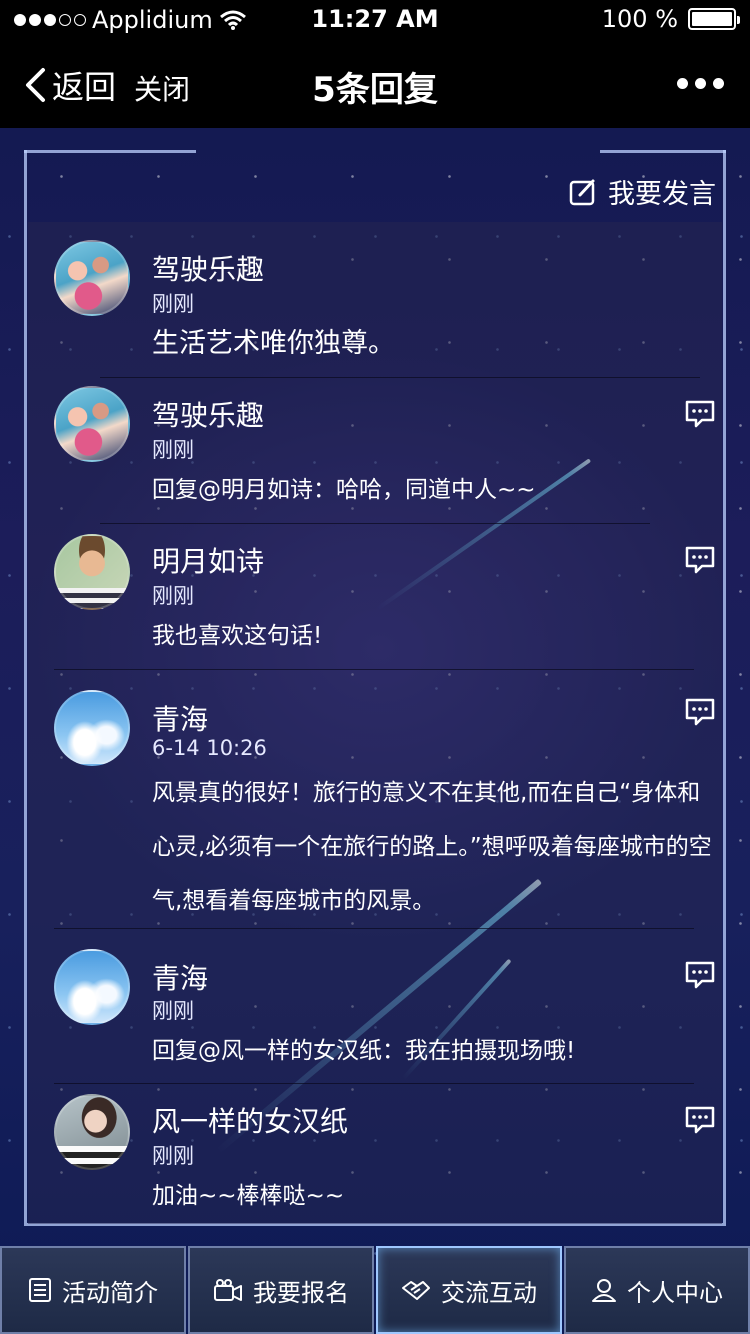  What do you see at coordinates (35, 85) in the screenshot?
I see `chevron-left-icon` at bounding box center [35, 85].